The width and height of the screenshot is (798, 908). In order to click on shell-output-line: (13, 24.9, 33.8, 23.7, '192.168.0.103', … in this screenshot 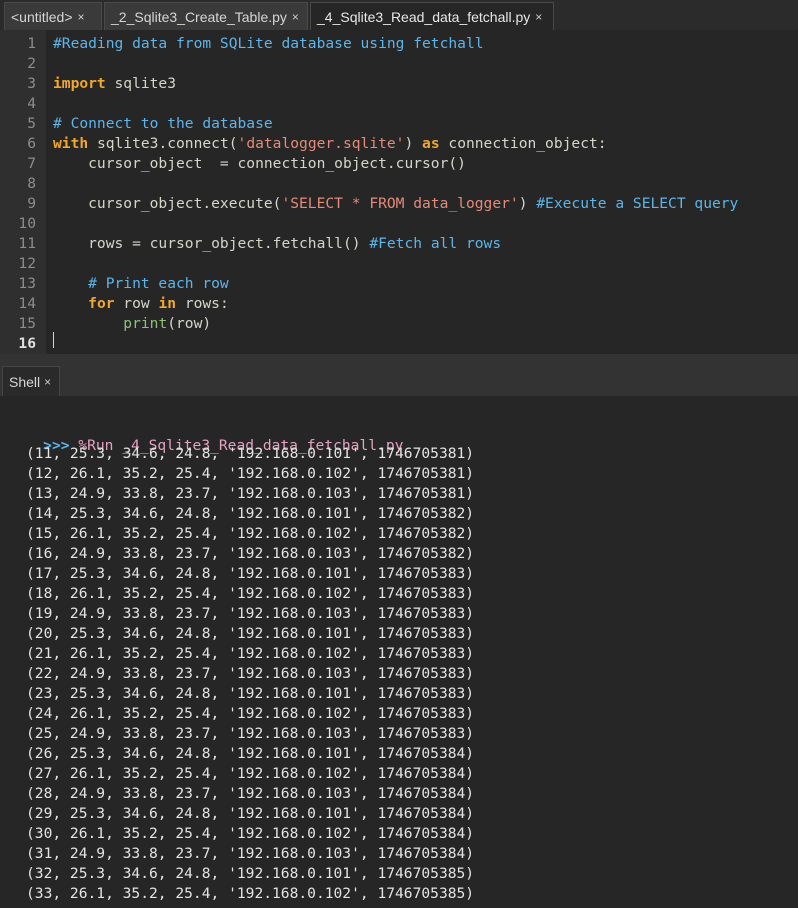, I will do `click(250, 493)`.